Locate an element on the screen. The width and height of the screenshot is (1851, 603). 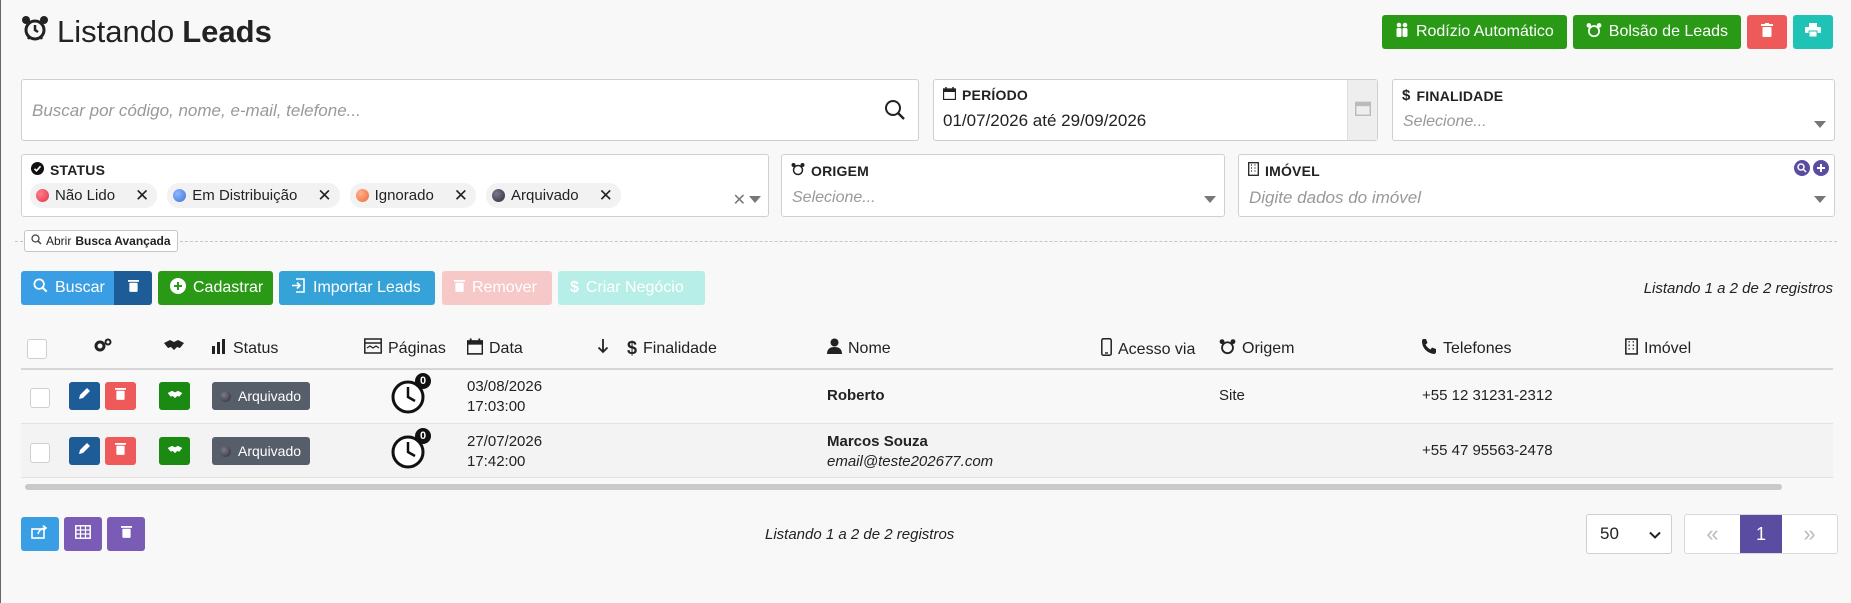
title-strong: Leads is located at coordinates (227, 31).